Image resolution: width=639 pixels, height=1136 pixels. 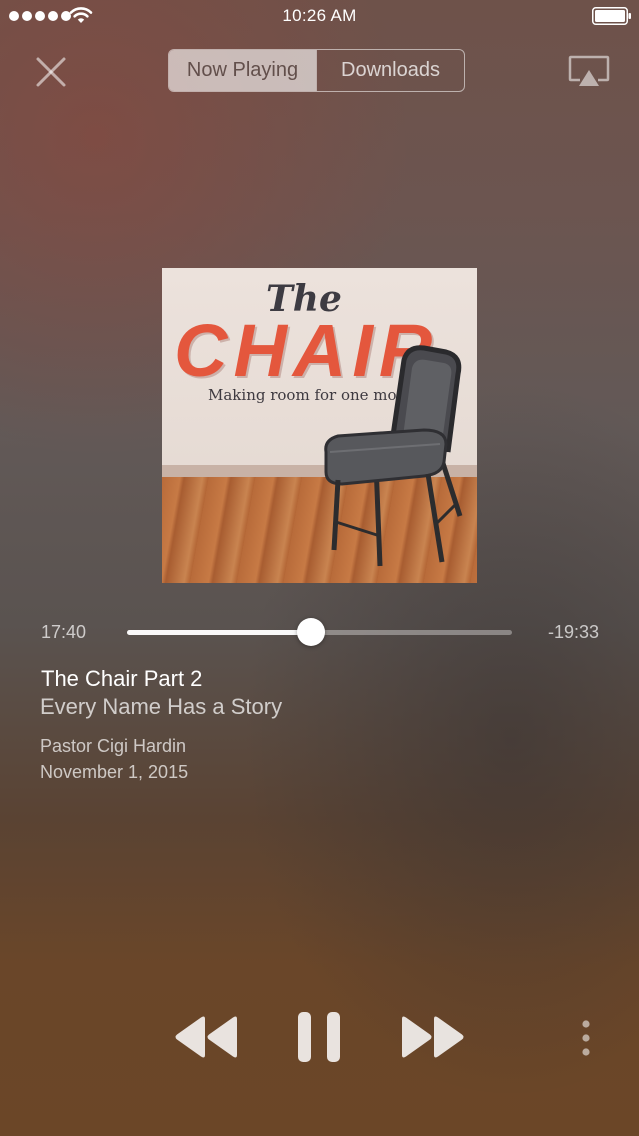 What do you see at coordinates (122, 678) in the screenshot?
I see `track-title: The Chair Part 2` at bounding box center [122, 678].